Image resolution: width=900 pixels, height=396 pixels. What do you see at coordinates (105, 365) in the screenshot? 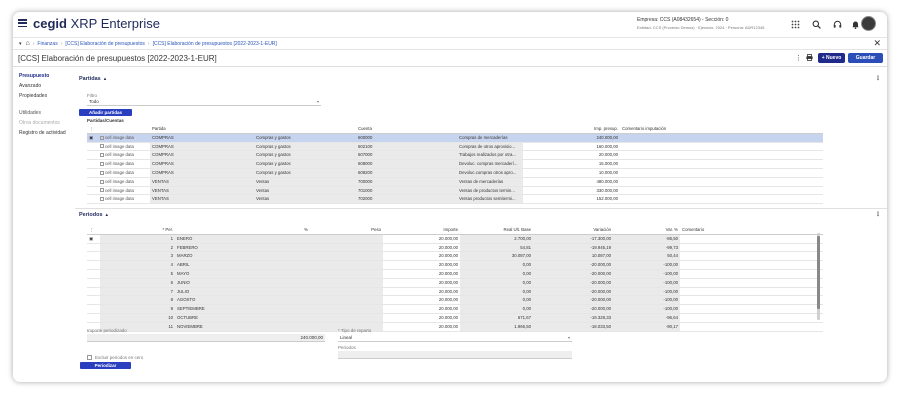
I see `periodizar-button: Periodizar` at bounding box center [105, 365].